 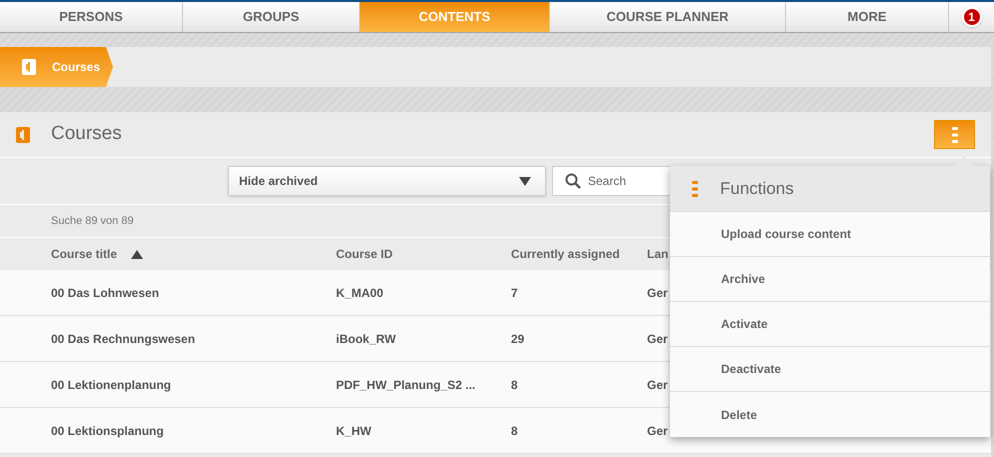 What do you see at coordinates (360, 293) in the screenshot?
I see `table-cell: K_MA00` at bounding box center [360, 293].